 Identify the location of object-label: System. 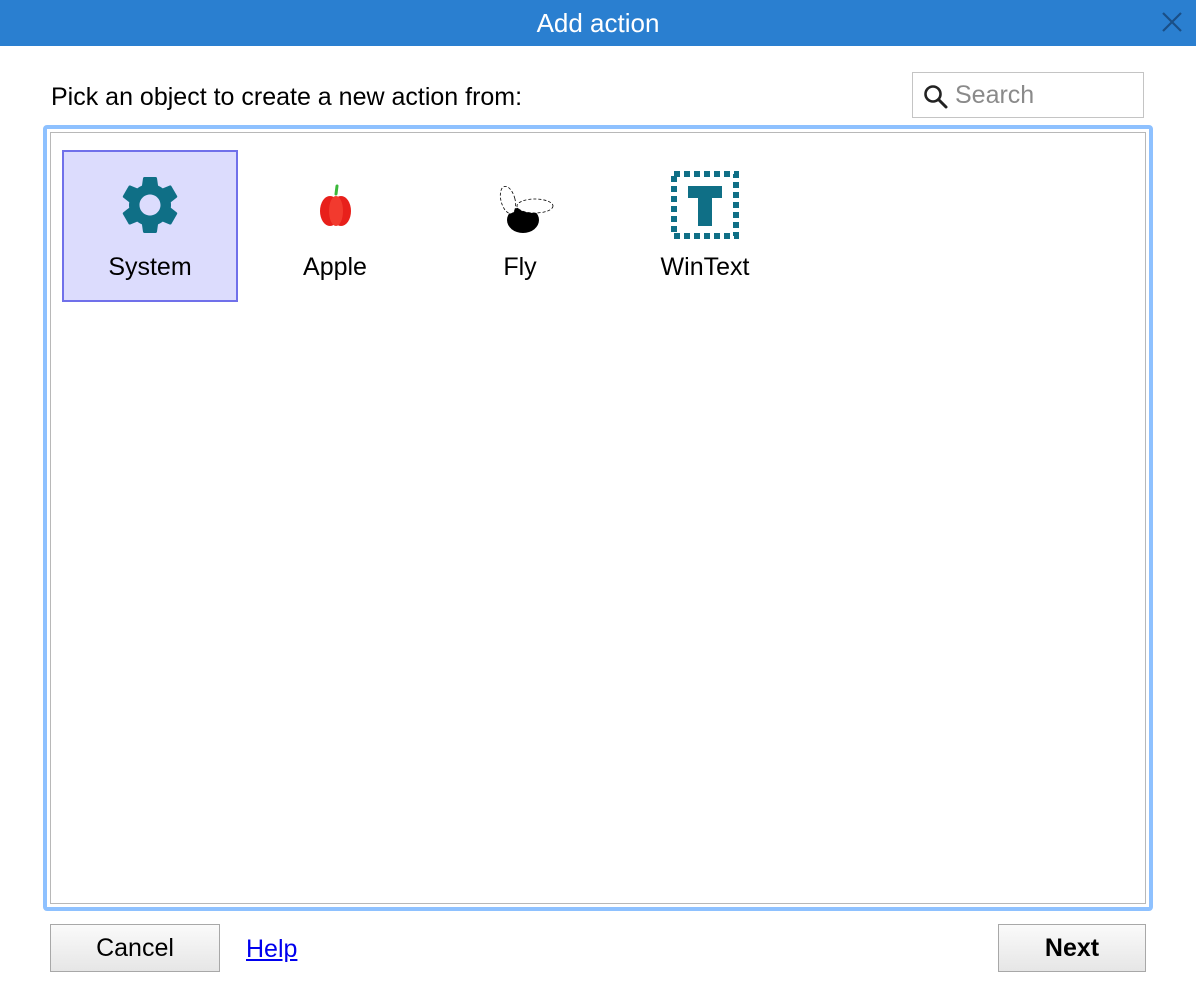
(150, 267).